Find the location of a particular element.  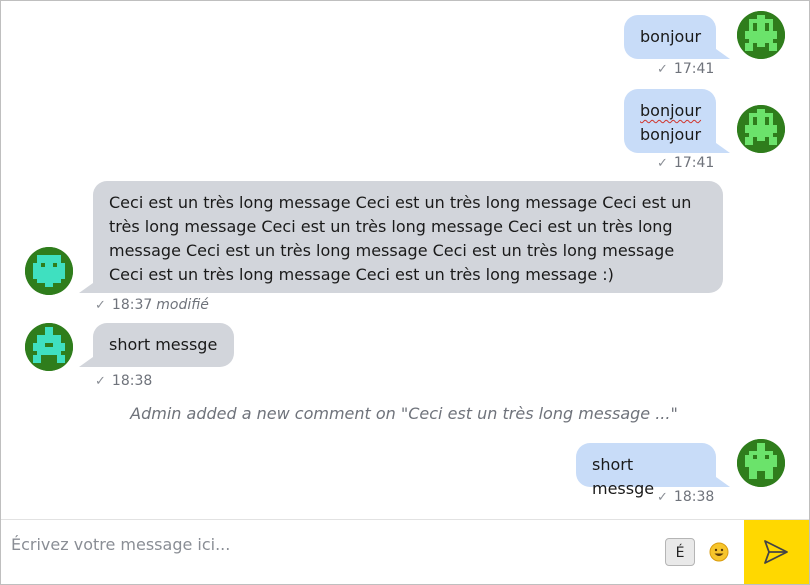

send-button is located at coordinates (776, 552).